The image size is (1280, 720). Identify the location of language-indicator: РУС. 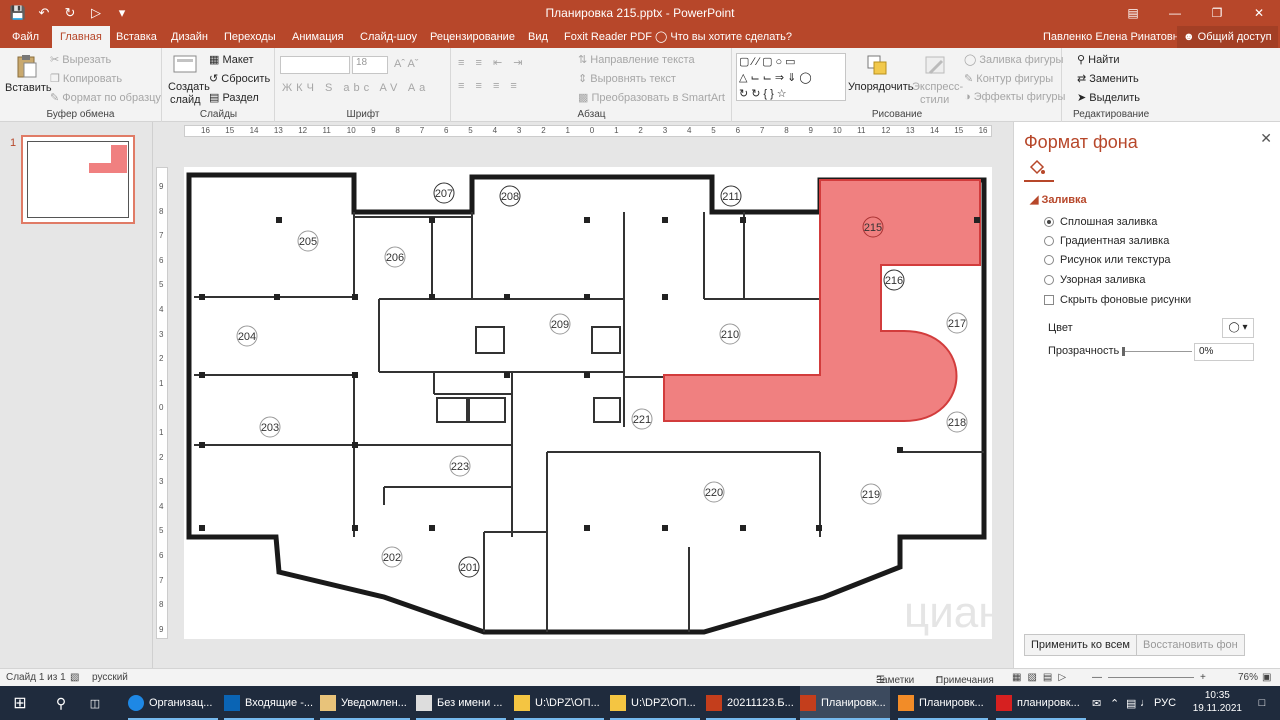
(1167, 703).